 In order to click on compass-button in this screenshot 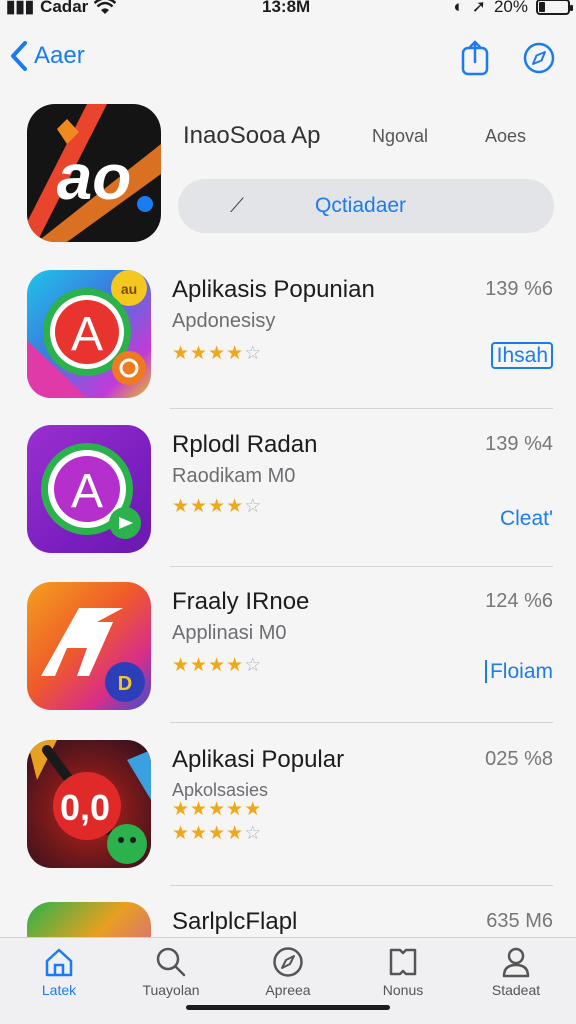, I will do `click(539, 58)`.